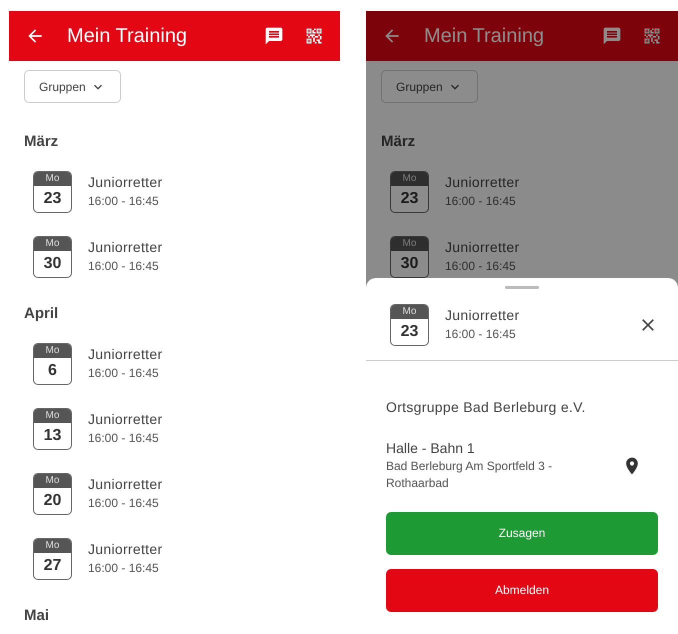 The width and height of the screenshot is (678, 634). Describe the element at coordinates (522, 533) in the screenshot. I see `accept-button: Zusagen` at that location.